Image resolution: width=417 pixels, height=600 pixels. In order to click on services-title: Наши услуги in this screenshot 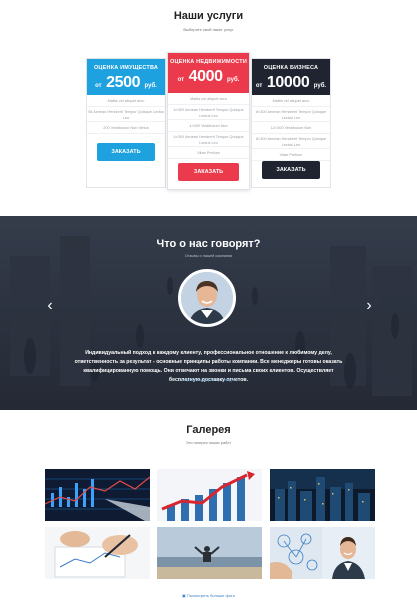, I will do `click(208, 16)`.